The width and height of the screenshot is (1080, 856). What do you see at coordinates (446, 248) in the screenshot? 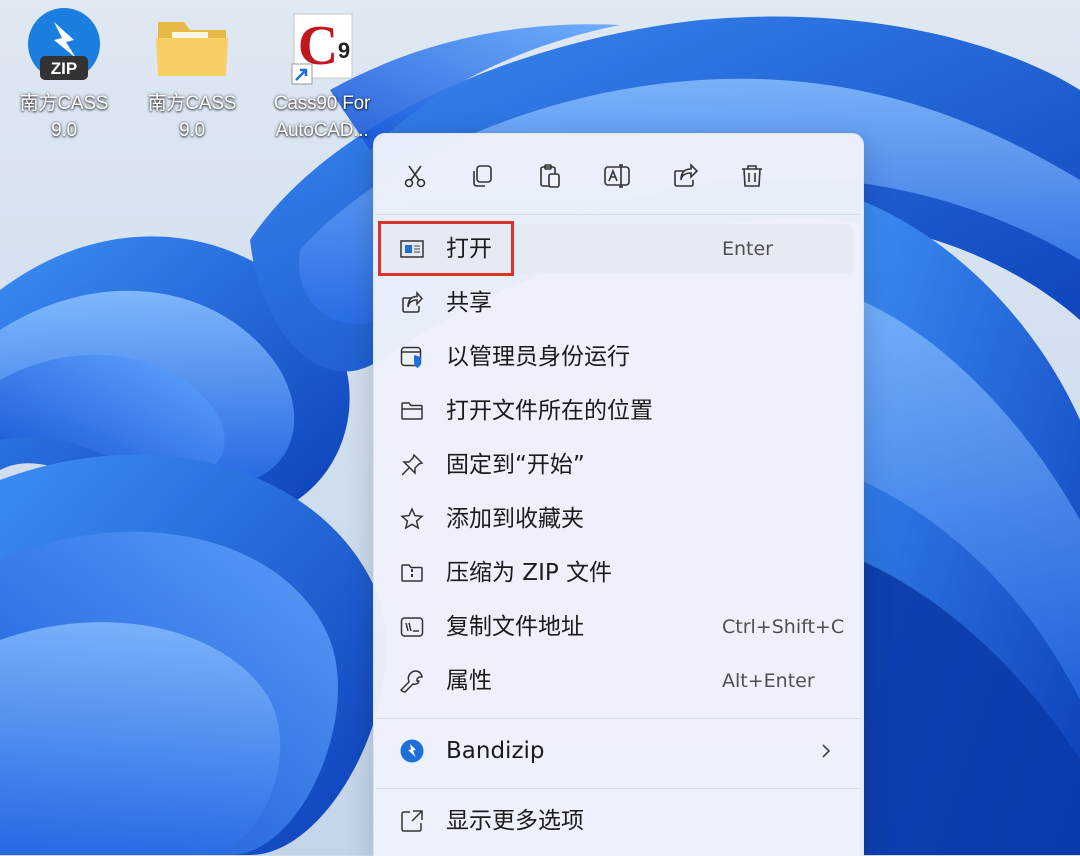
I see `highlight-annotation-box` at bounding box center [446, 248].